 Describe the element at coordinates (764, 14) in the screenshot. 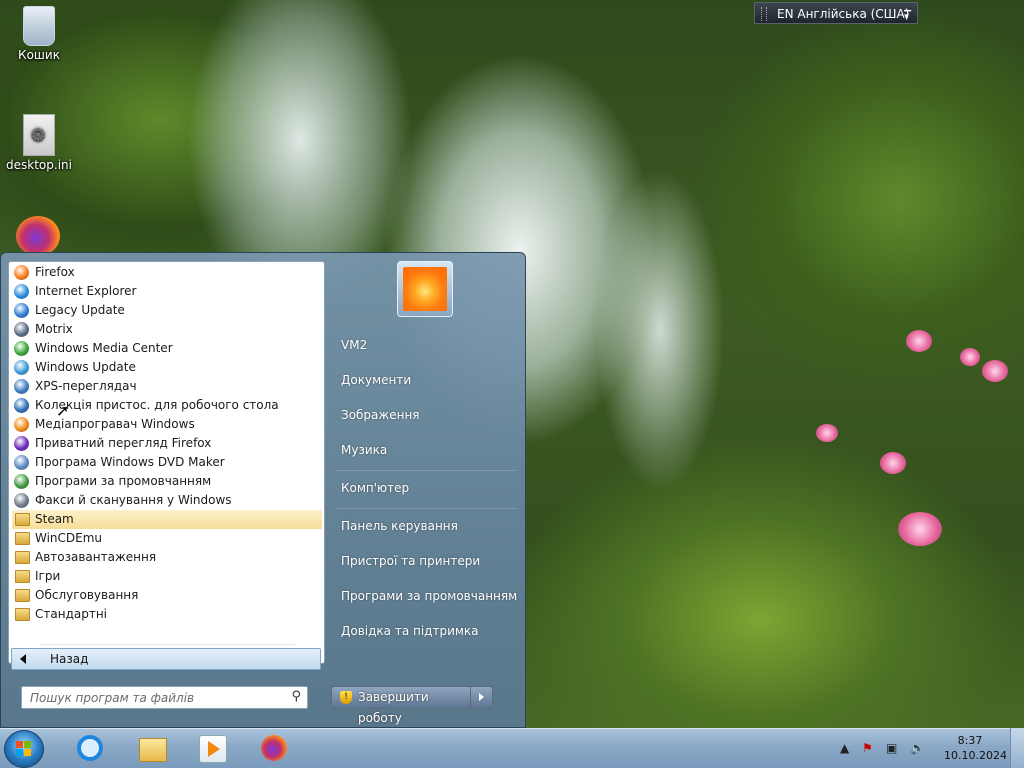

I see `grip-handle` at that location.